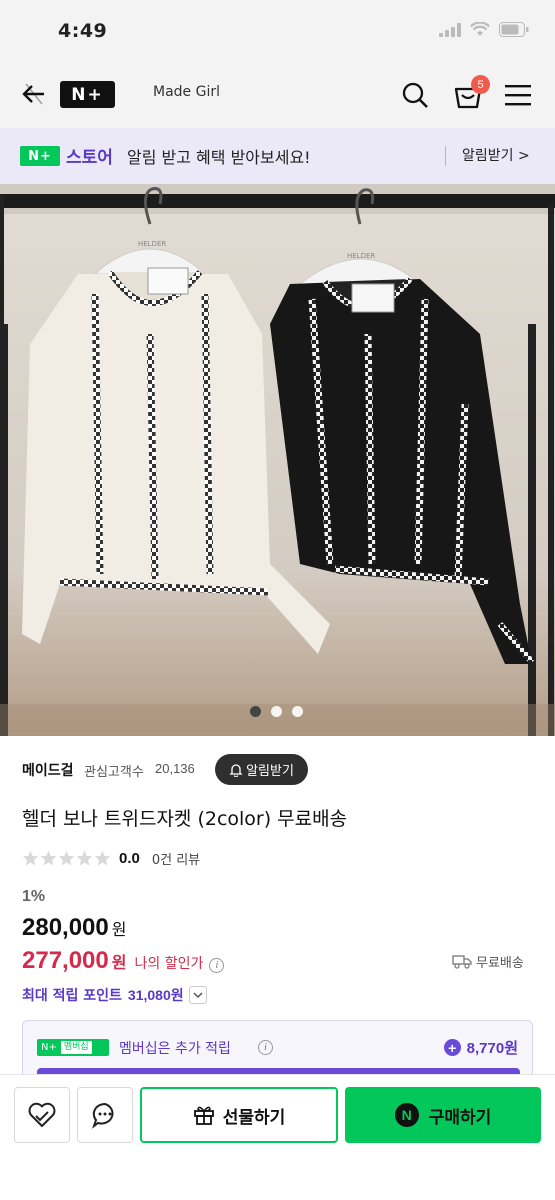 Image resolution: width=555 pixels, height=1200 pixels. I want to click on max-points-row: 최대 적립 포인트 31,080원, so click(114, 995).